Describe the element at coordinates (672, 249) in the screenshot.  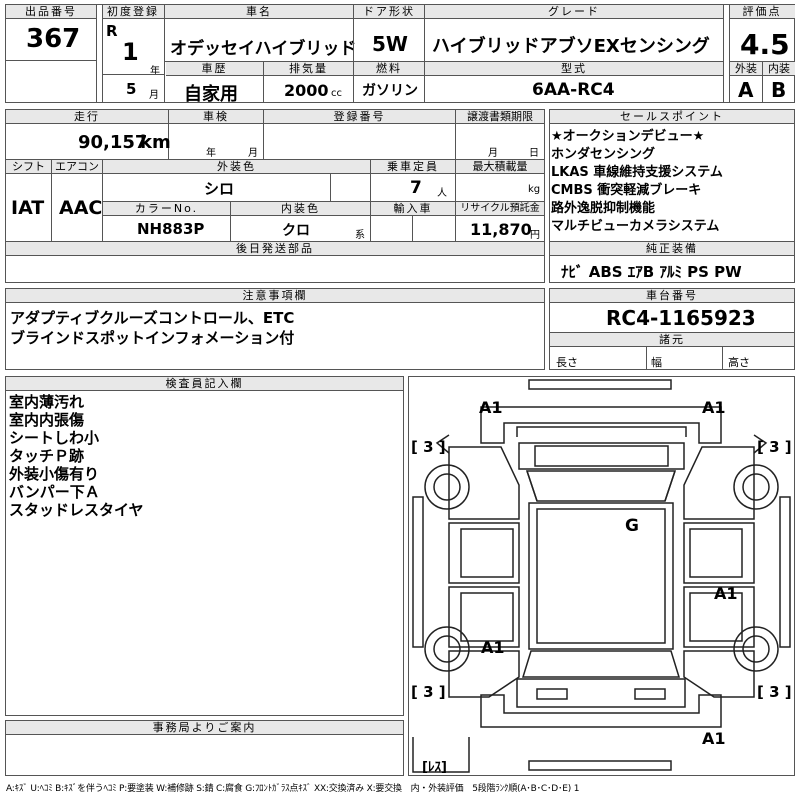
I see `equipment-label: 純正装備` at that location.